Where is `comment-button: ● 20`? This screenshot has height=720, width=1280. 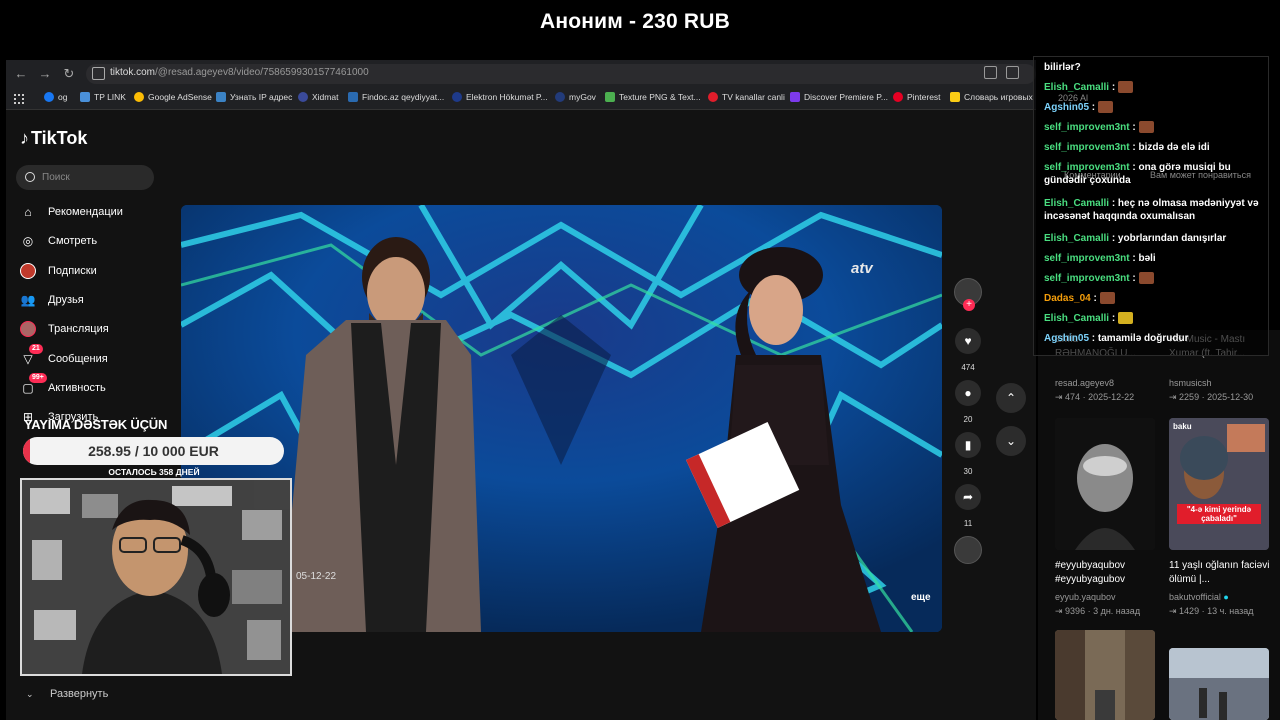
comment-button: ● 20 is located at coordinates (968, 402).